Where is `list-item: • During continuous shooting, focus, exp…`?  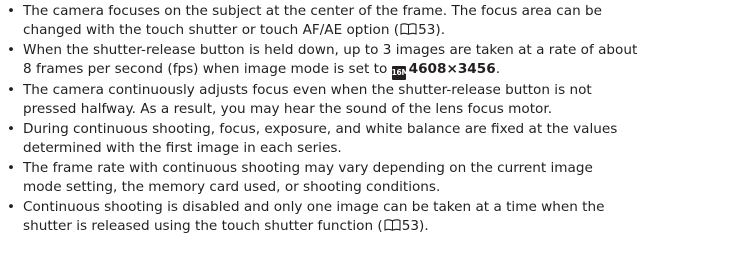 list-item: • During continuous shooting, focus, exp… is located at coordinates (368, 139).